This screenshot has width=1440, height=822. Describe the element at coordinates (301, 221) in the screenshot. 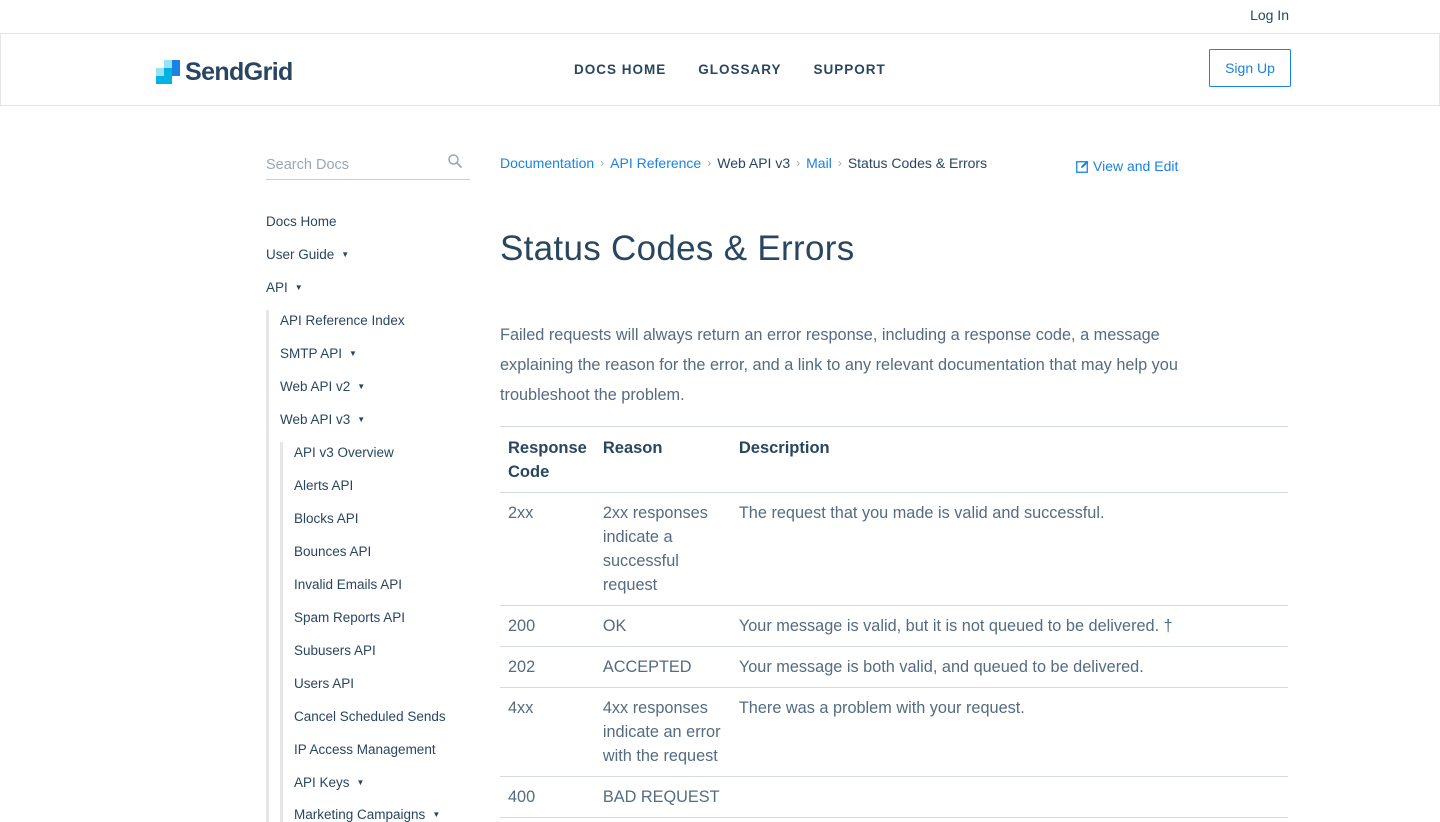

I see `sidebar-item-docs-home: Docs Home` at that location.